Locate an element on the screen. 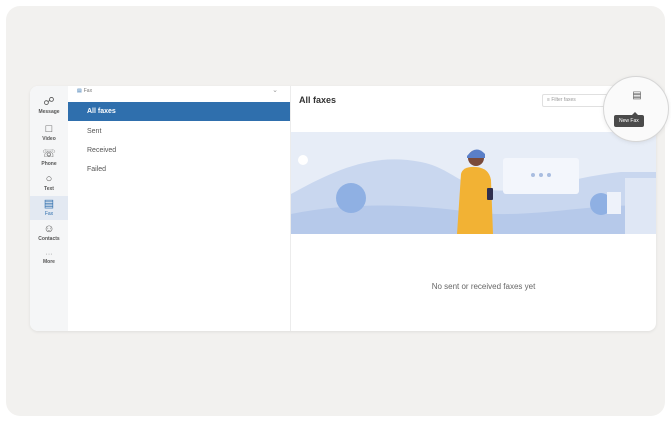 This screenshot has width=671, height=422. video-icon: □ is located at coordinates (49, 129).